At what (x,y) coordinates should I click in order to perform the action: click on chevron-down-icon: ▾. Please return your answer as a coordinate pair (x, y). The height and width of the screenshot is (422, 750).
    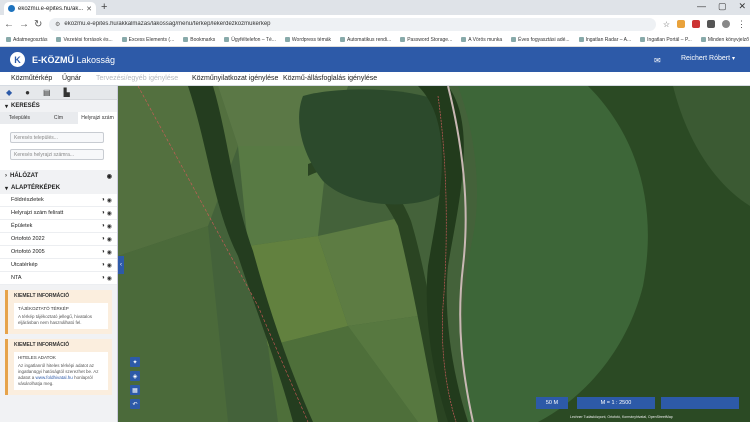
    Looking at the image, I should click on (7, 188).